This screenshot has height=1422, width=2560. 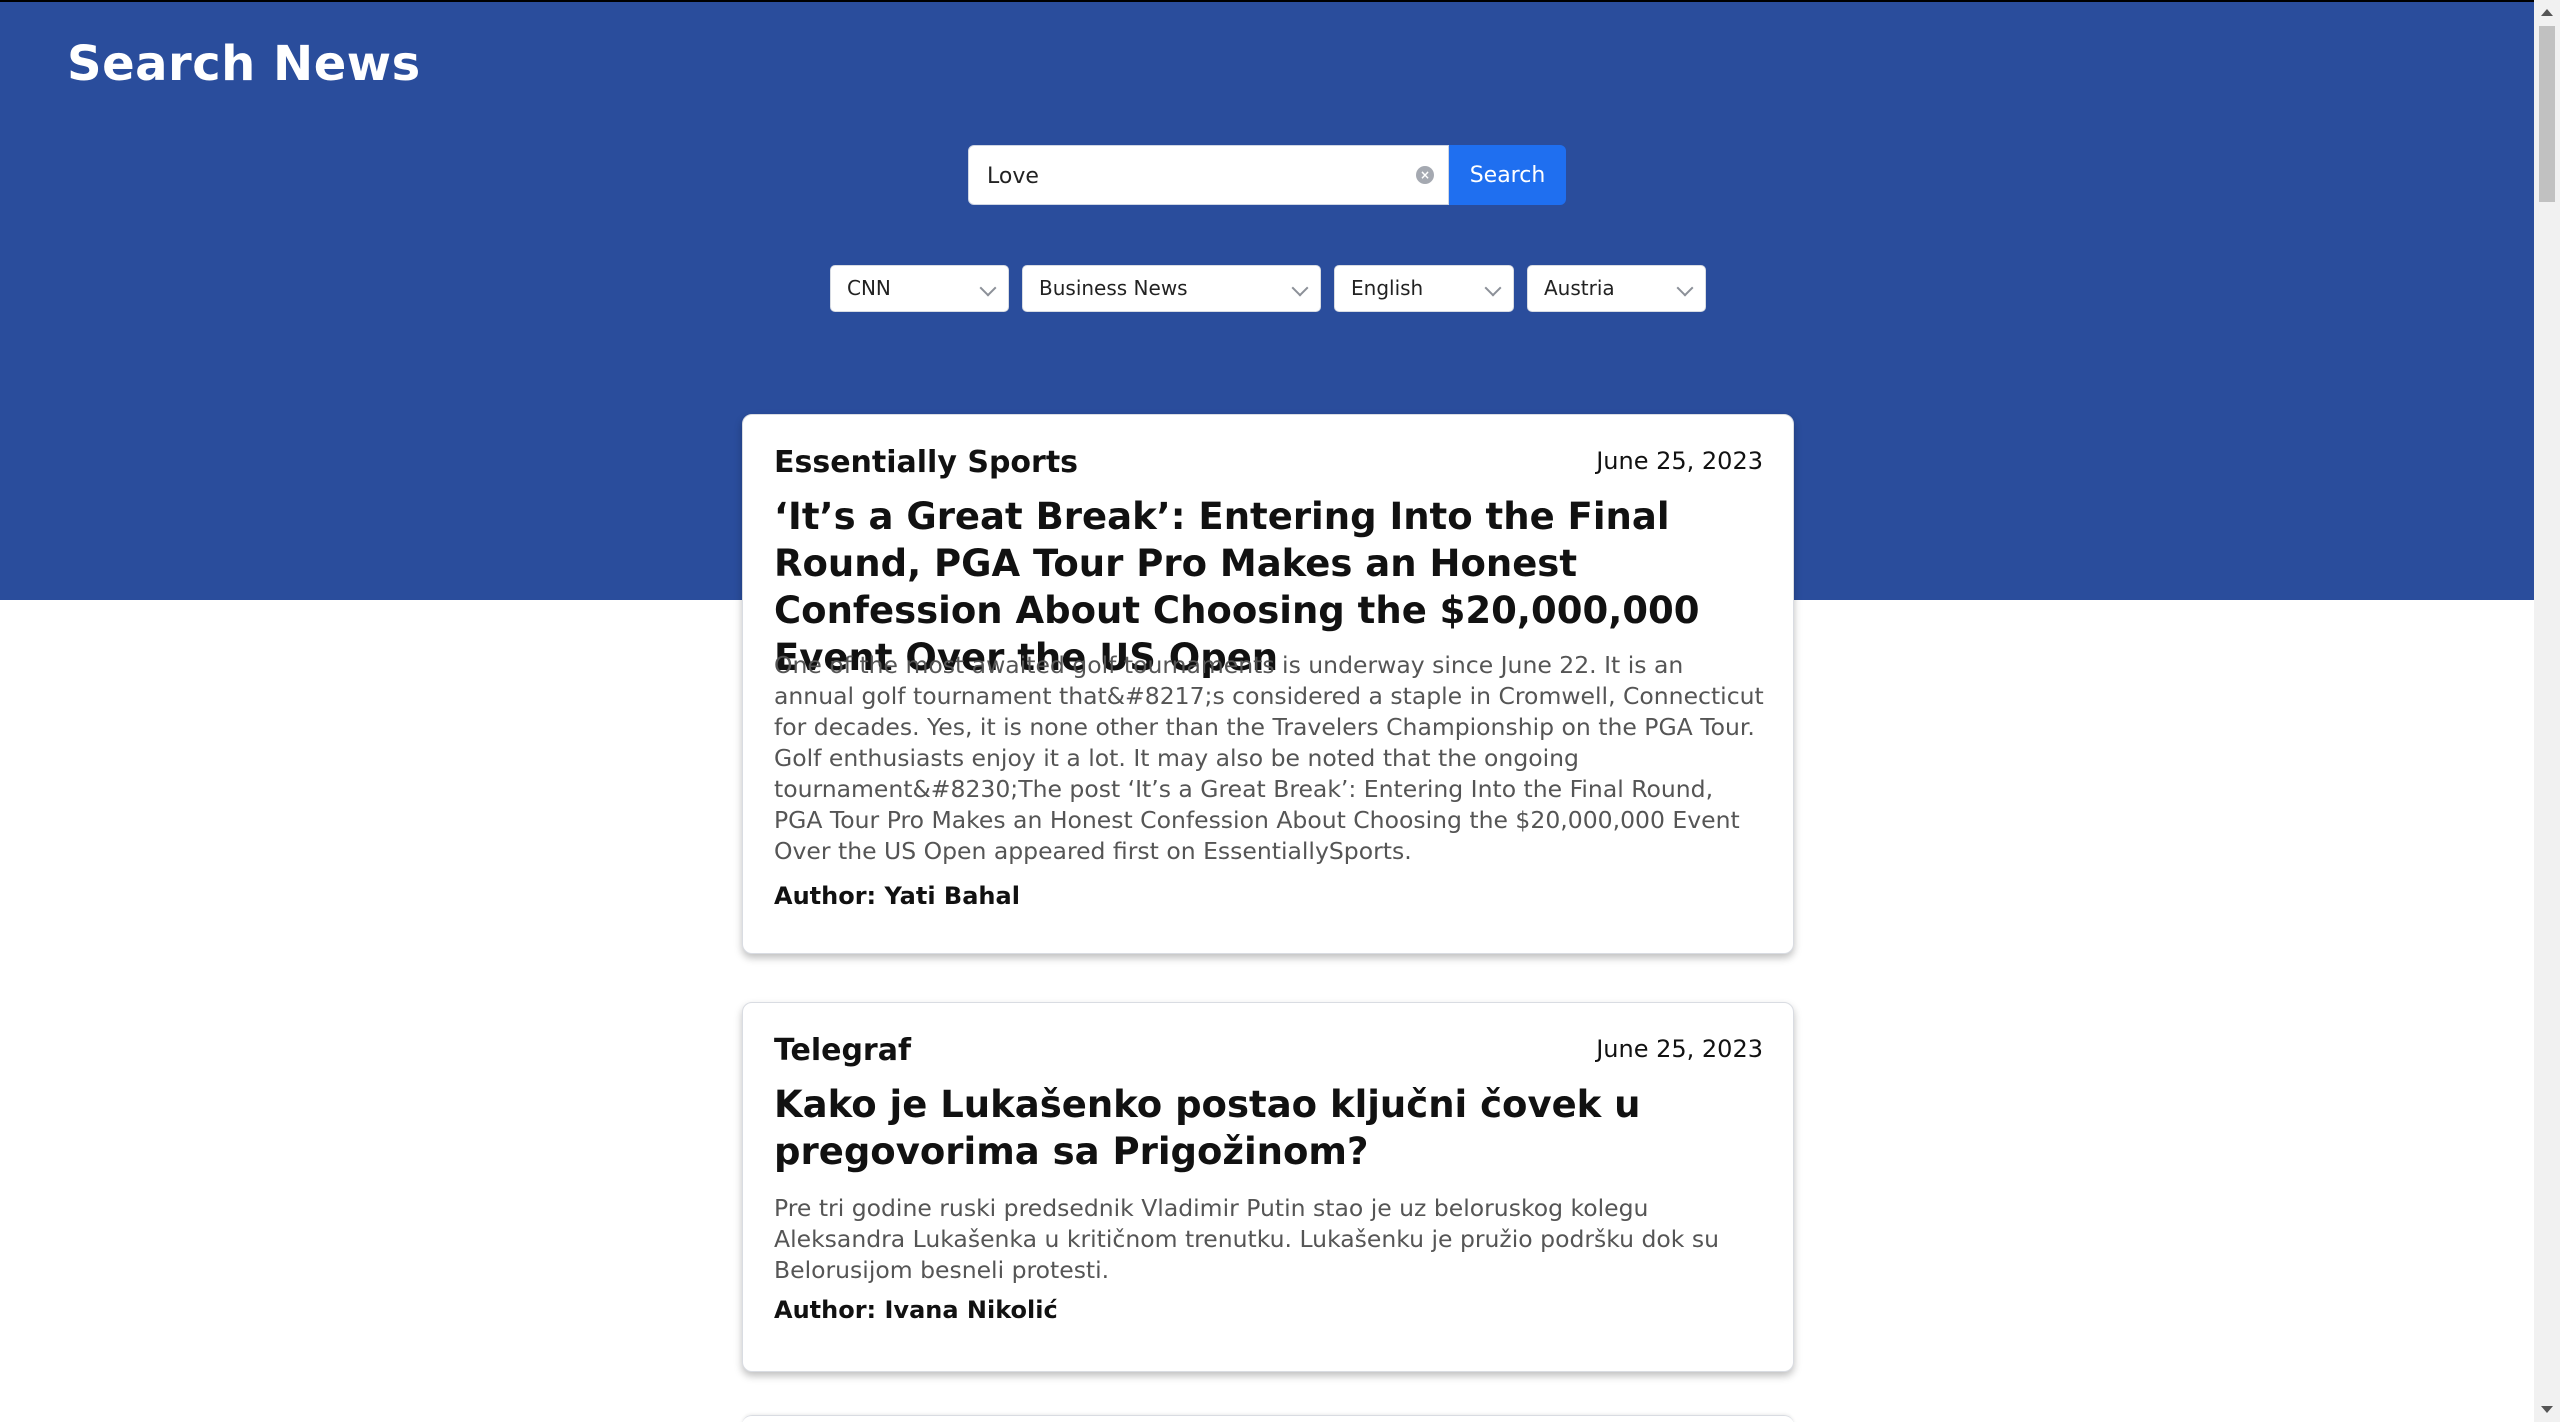 I want to click on source-select: CNN, so click(x=919, y=288).